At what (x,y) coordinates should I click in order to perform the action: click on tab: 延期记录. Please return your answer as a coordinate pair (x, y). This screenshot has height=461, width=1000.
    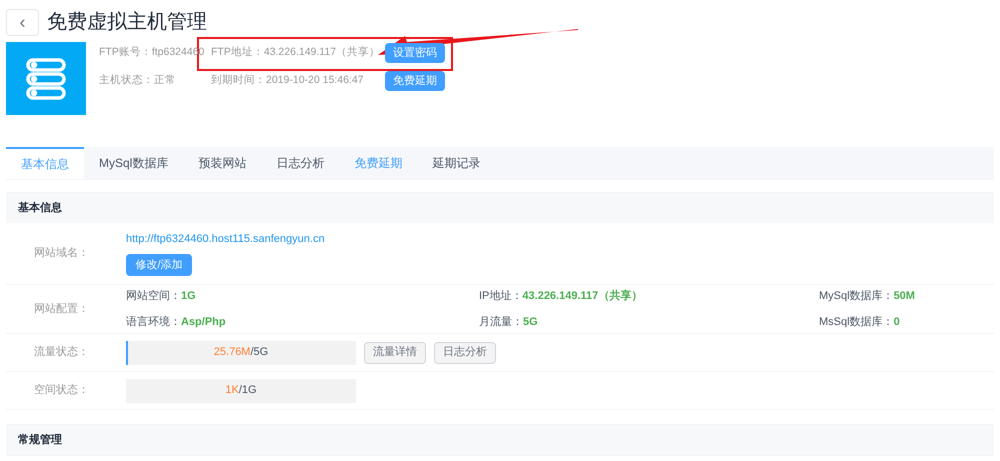
    Looking at the image, I should click on (456, 163).